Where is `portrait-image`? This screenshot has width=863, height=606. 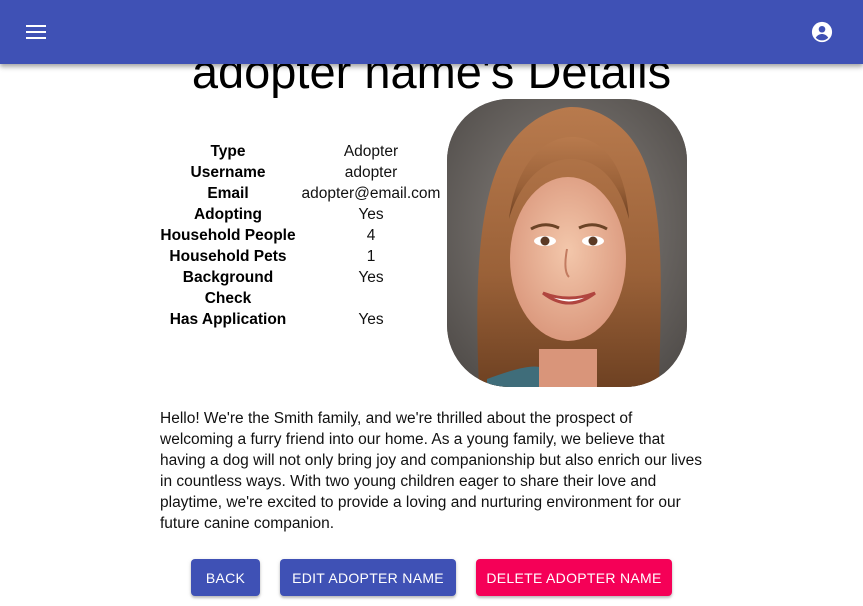
portrait-image is located at coordinates (567, 243).